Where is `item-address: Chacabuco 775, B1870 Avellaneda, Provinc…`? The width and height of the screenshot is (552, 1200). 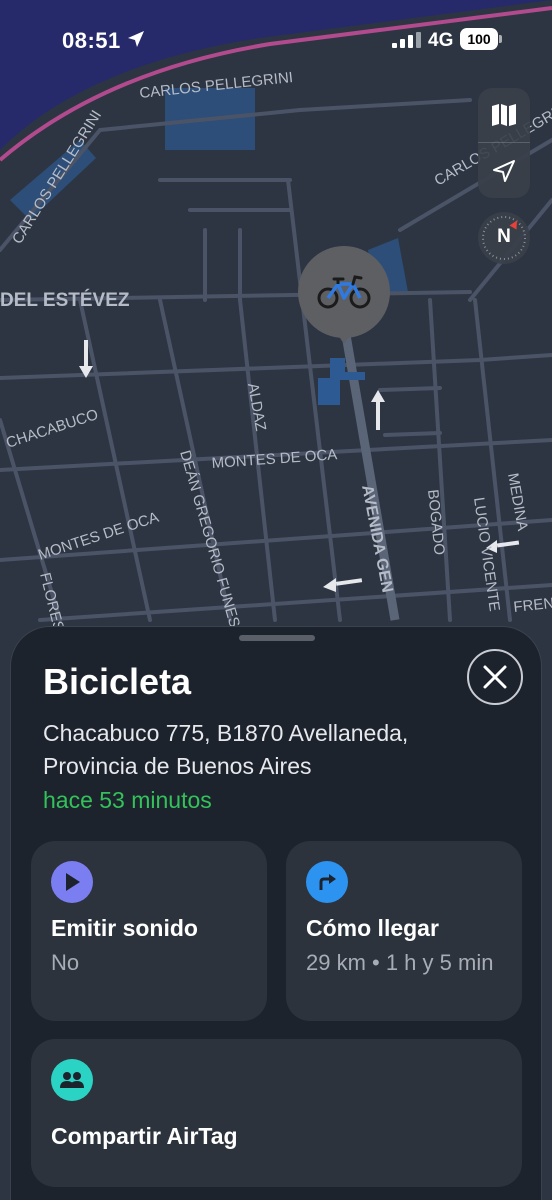
item-address: Chacabuco 775, B1870 Avellaneda, Provinc… is located at coordinates (226, 749).